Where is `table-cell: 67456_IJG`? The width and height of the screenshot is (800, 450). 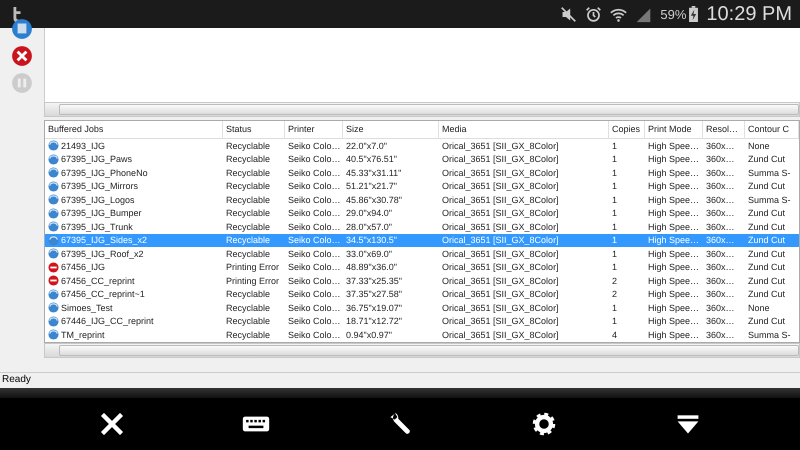
table-cell: 67456_IJG is located at coordinates (83, 267).